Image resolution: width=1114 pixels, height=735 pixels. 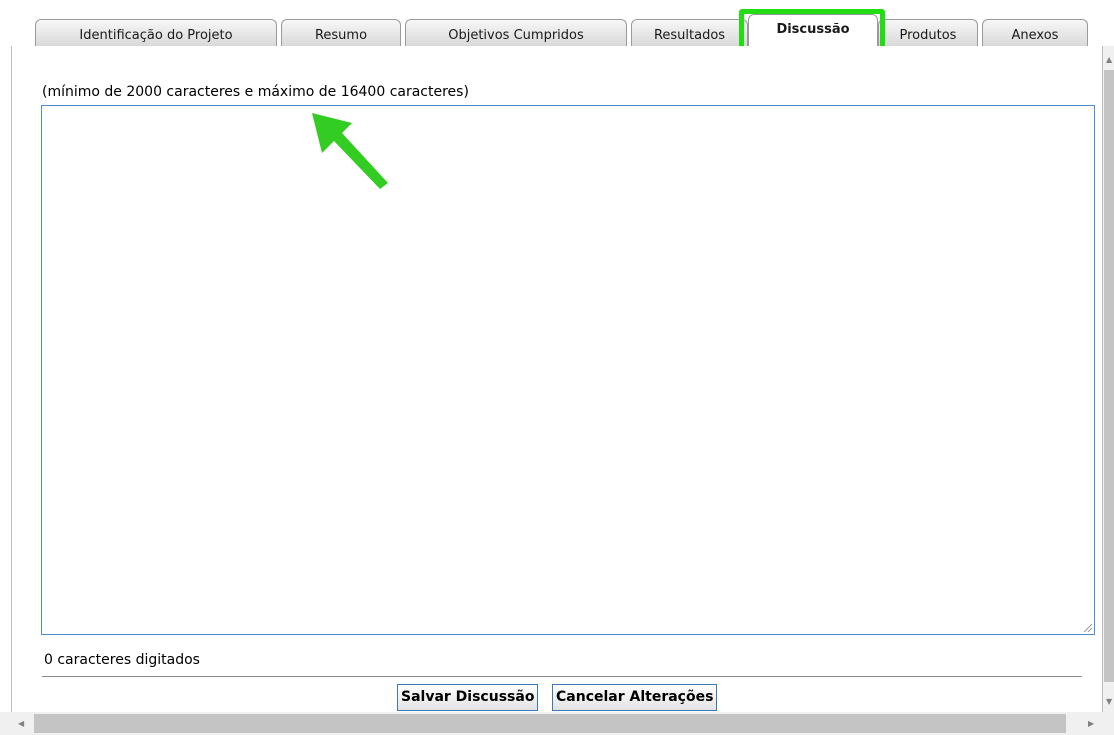 What do you see at coordinates (21, 724) in the screenshot?
I see `scroll-left-icon: ◀` at bounding box center [21, 724].